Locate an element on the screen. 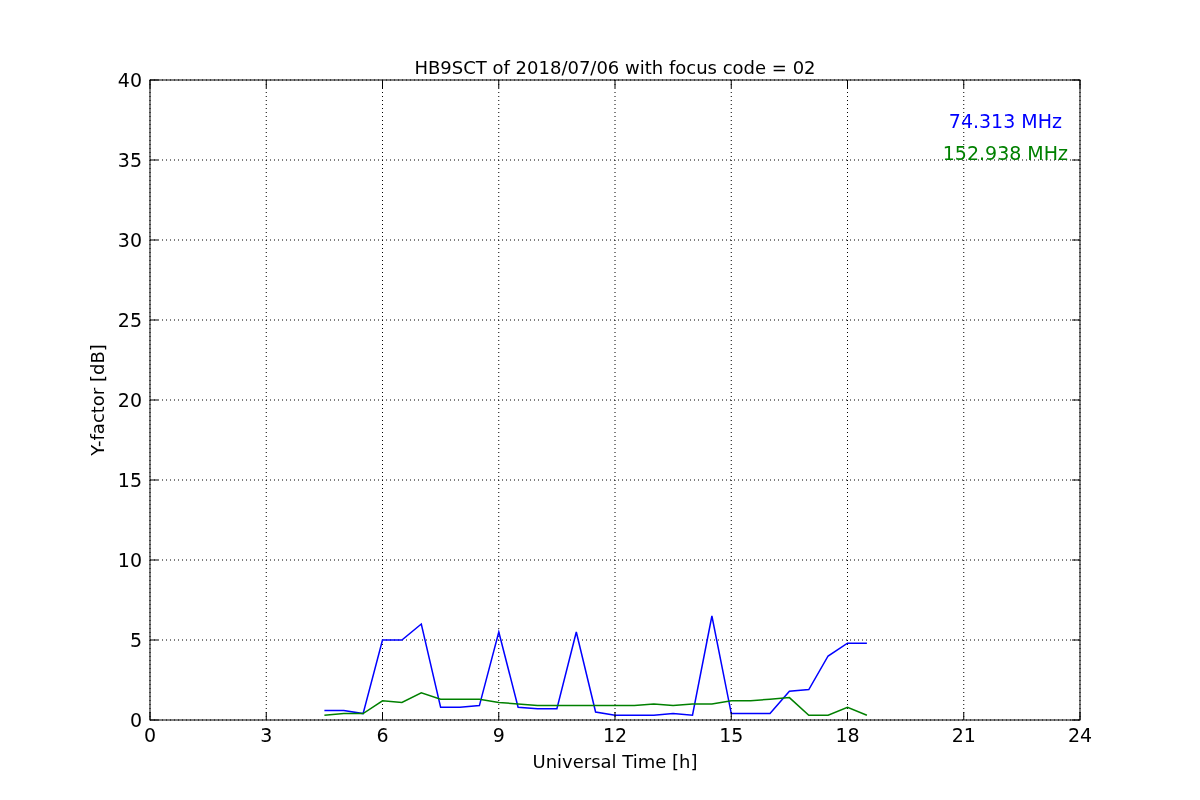 This screenshot has height=800, width=1200. tick-label: 30 is located at coordinates (129, 240).